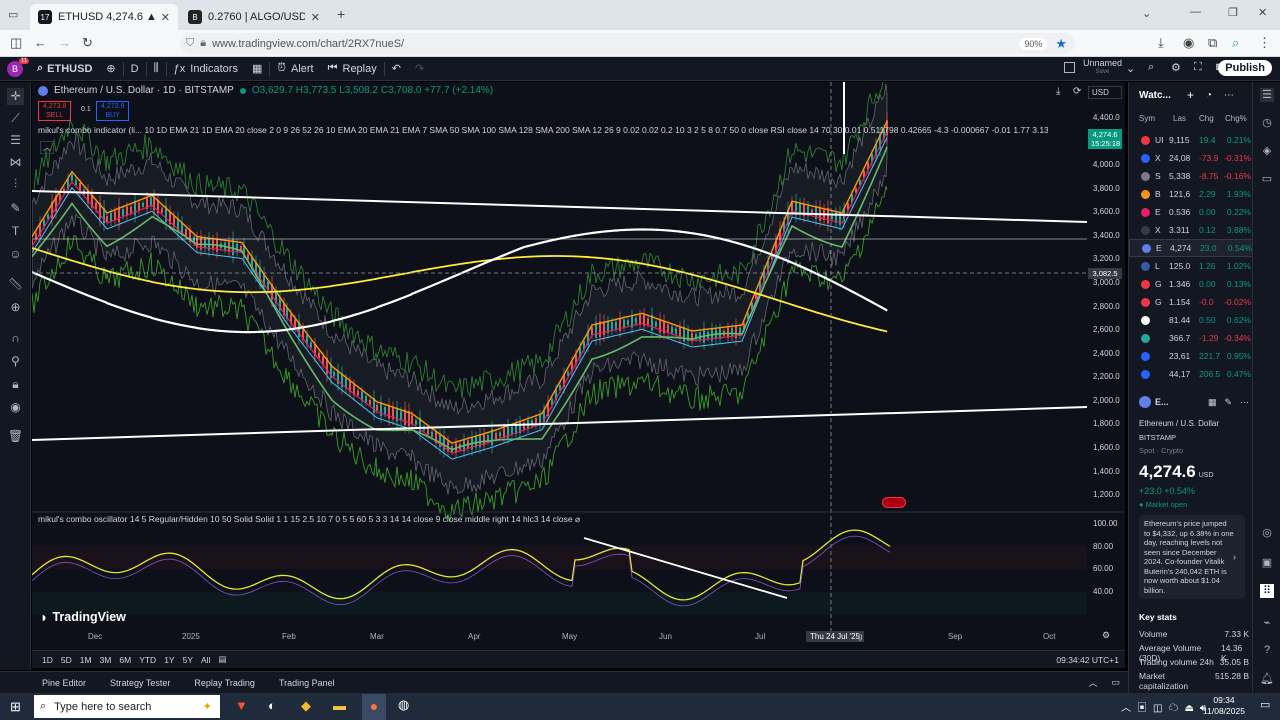 Image resolution: width=1280 pixels, height=720 pixels. Describe the element at coordinates (374, 707) in the screenshot. I see `firefox-icon: ●` at that location.